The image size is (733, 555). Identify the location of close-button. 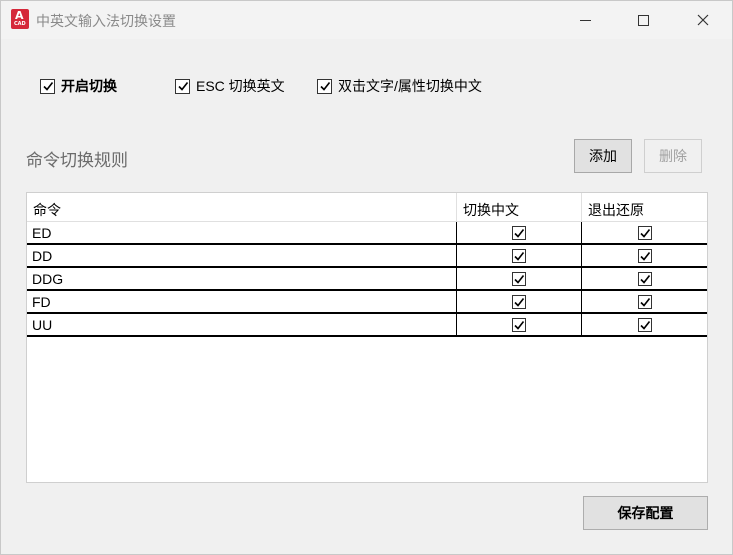
(703, 20).